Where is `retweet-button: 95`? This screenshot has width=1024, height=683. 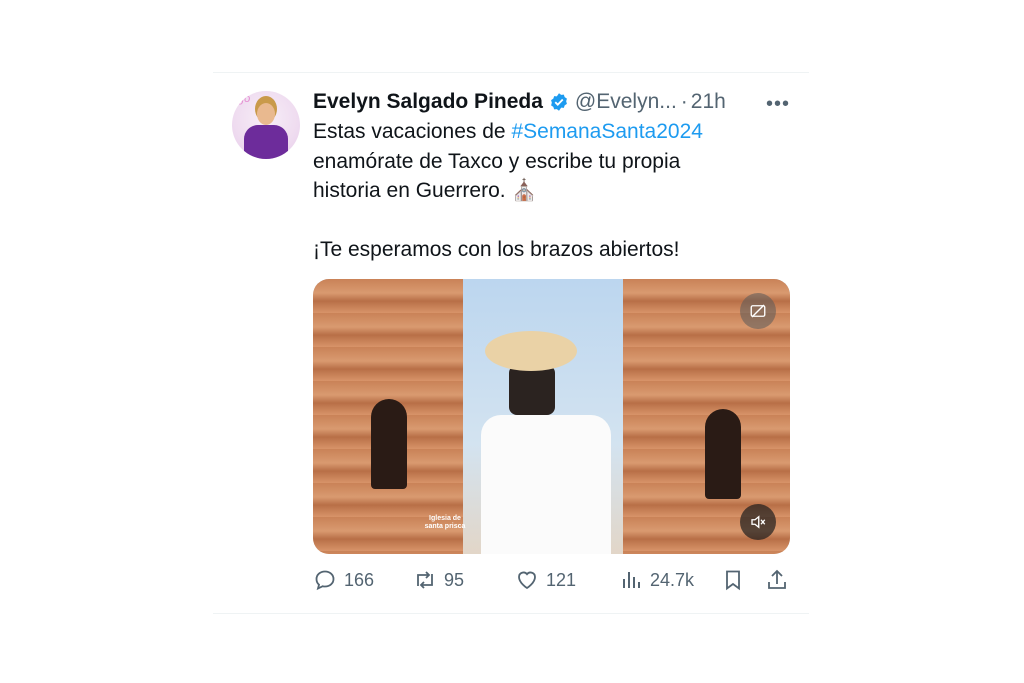
retweet-button: 95 is located at coordinates (464, 580).